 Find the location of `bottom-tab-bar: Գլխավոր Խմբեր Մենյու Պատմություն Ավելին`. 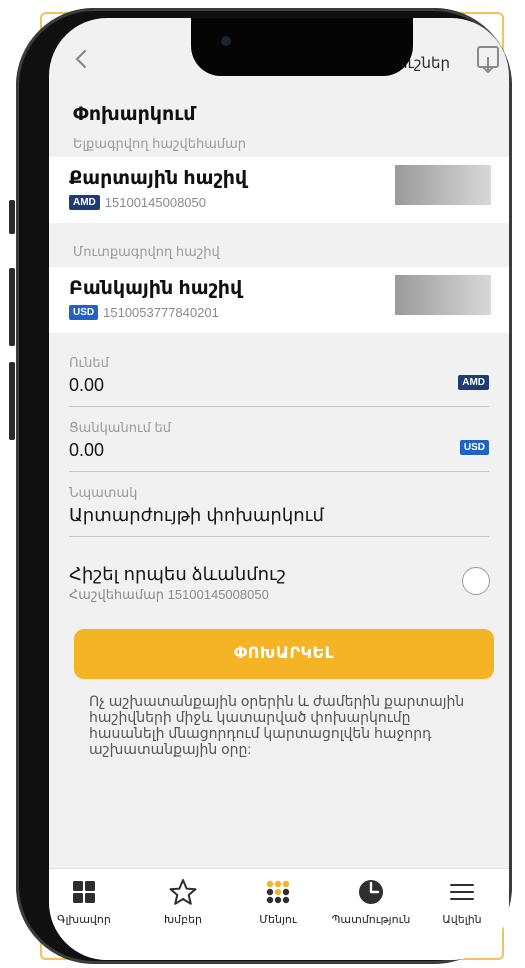

bottom-tab-bar: Գլխավոր Խմբեր Մենյու Պատմություն Ավելին is located at coordinates (279, 914).